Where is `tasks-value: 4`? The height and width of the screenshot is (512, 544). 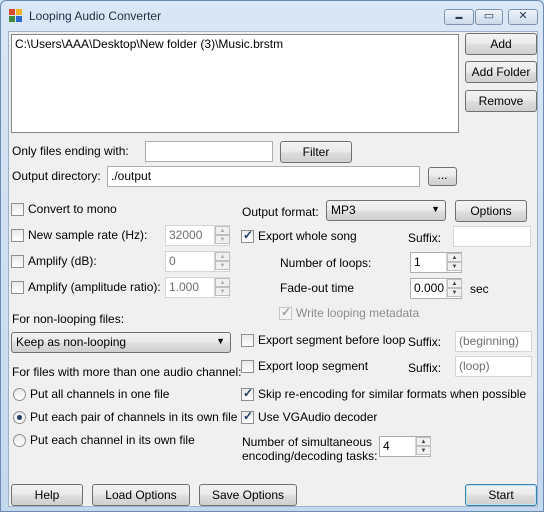
tasks-value: 4 is located at coordinates (386, 446).